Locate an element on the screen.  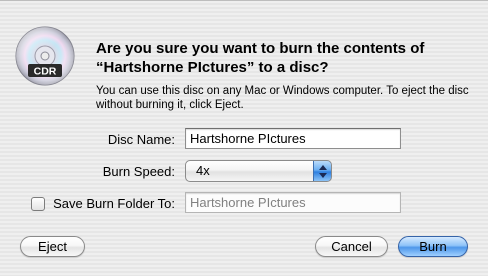
burn-speed-value: 4x is located at coordinates (203, 170).